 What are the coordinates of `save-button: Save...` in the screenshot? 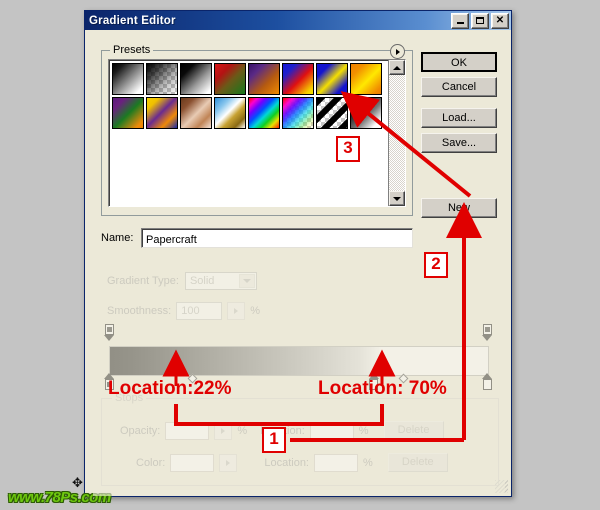 It's located at (459, 143).